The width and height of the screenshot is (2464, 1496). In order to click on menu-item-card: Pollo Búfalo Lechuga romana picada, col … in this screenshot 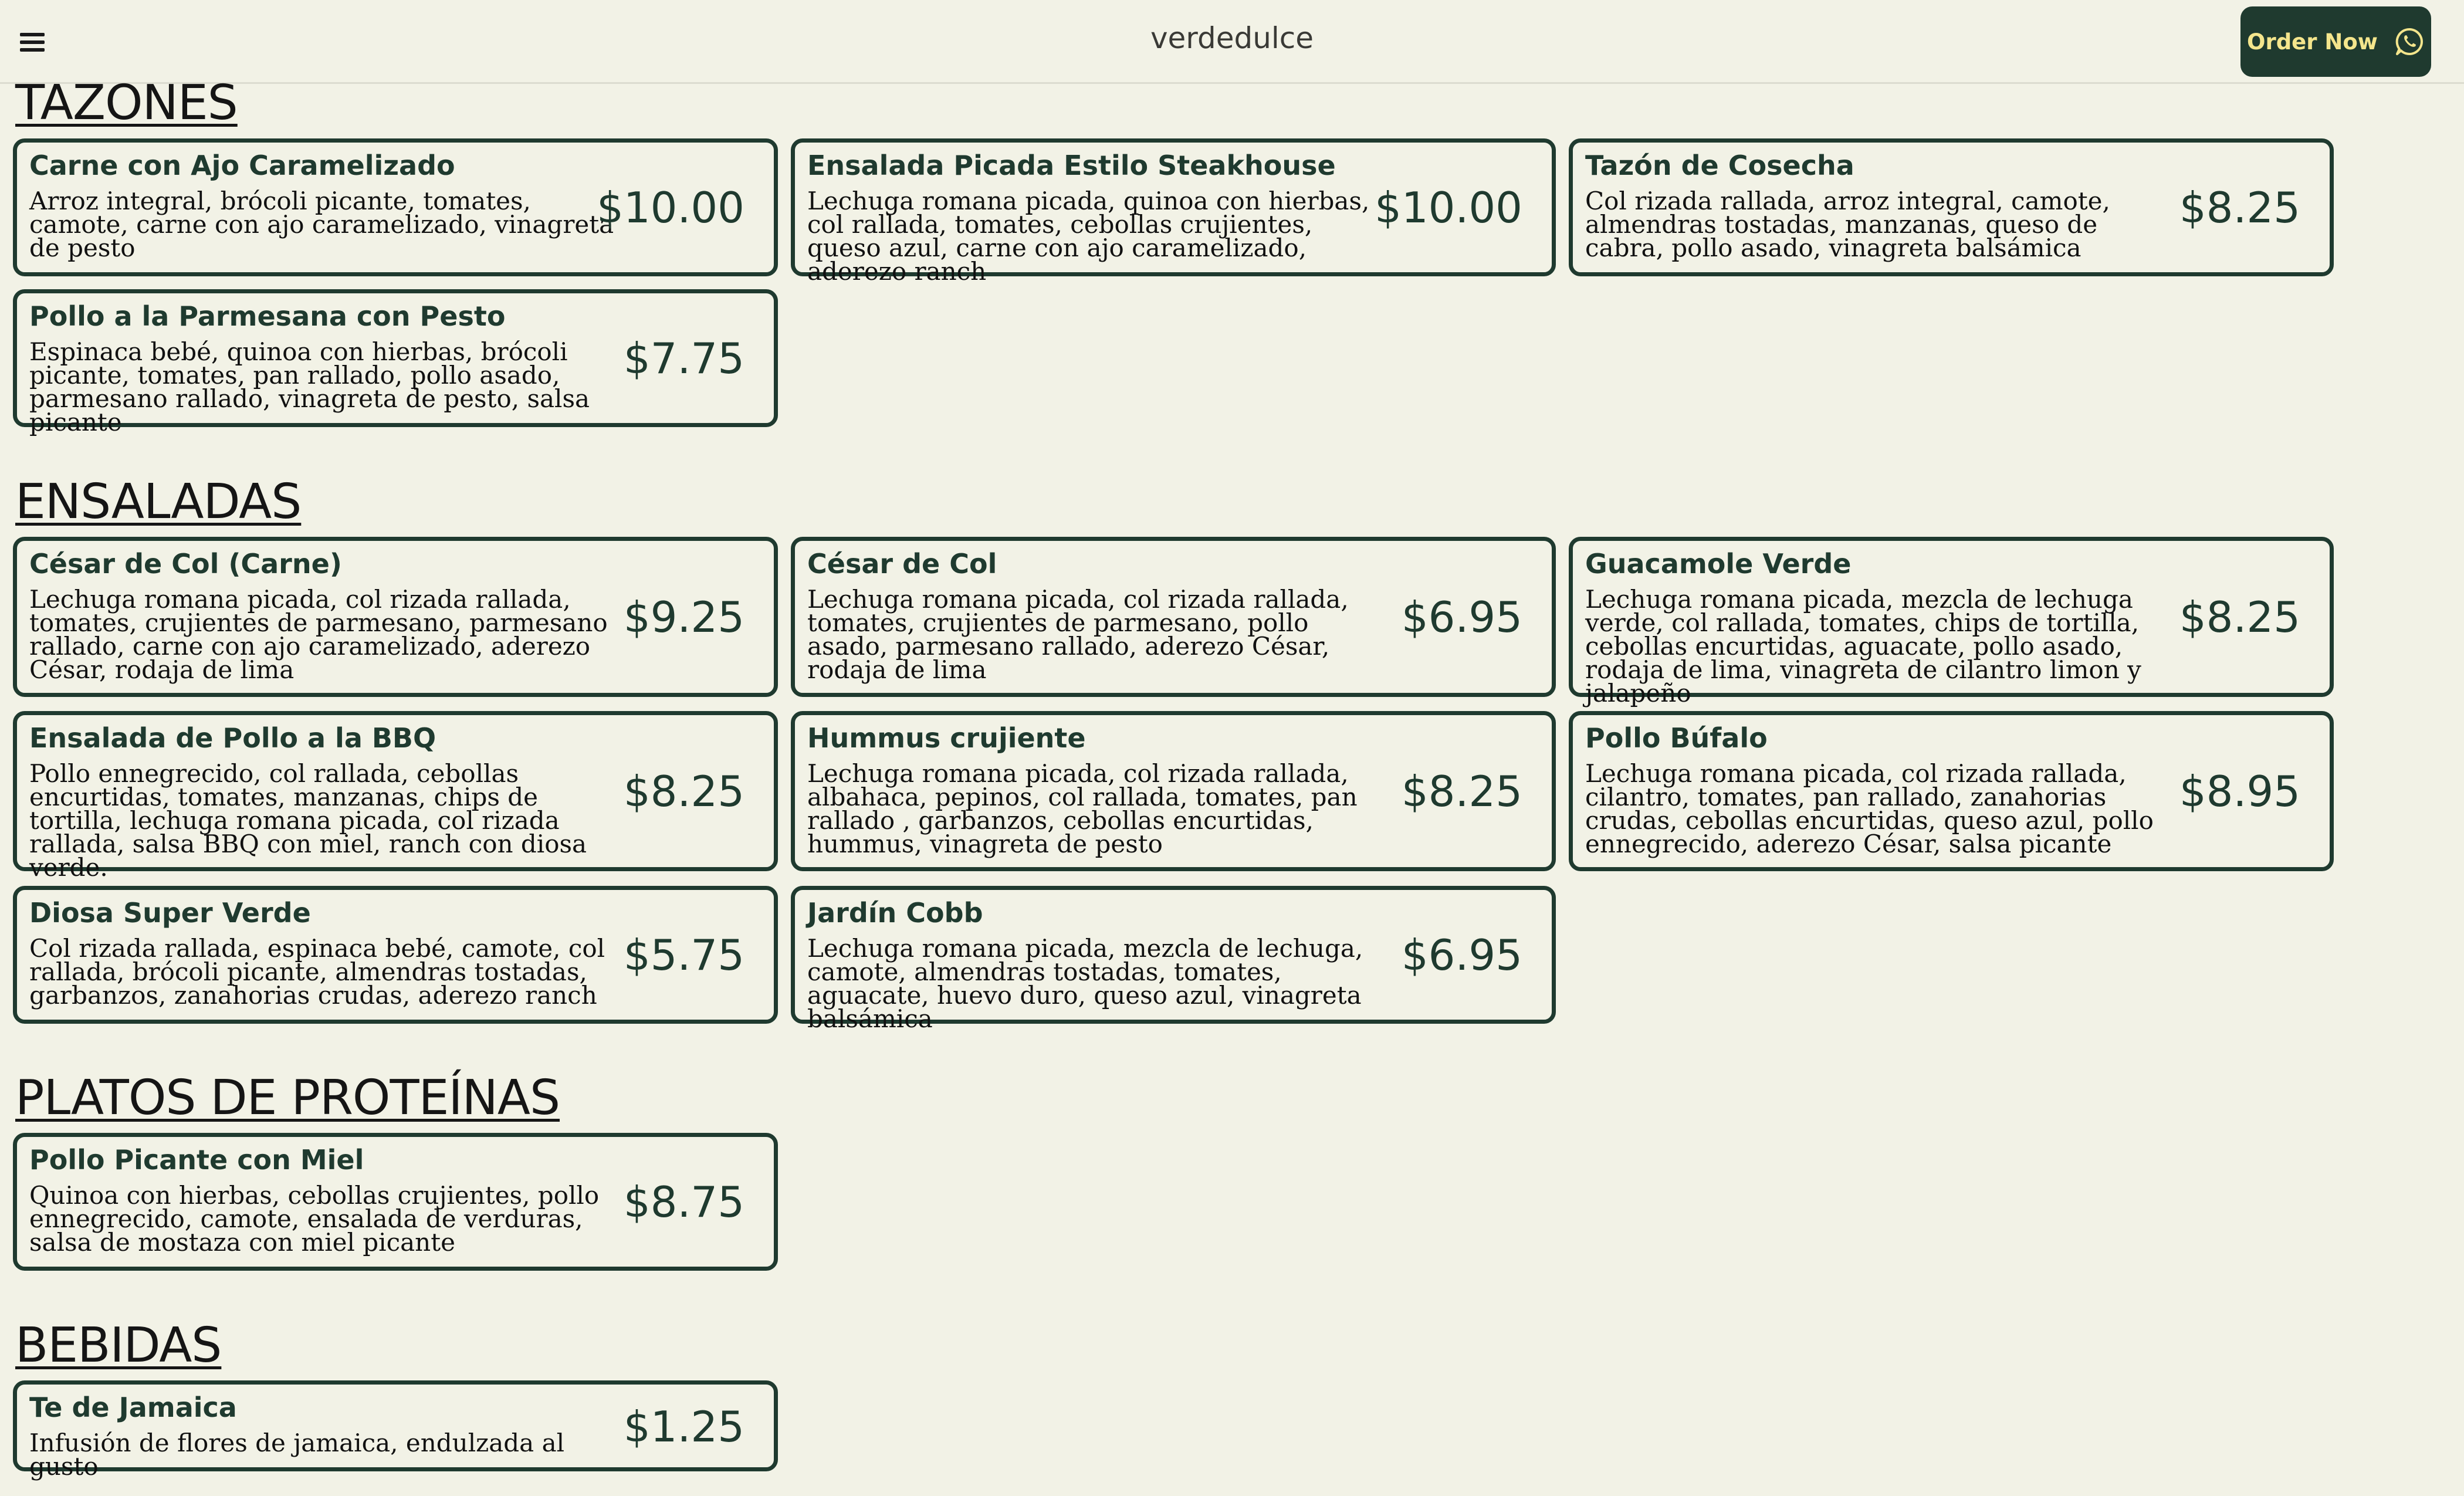, I will do `click(1951, 791)`.